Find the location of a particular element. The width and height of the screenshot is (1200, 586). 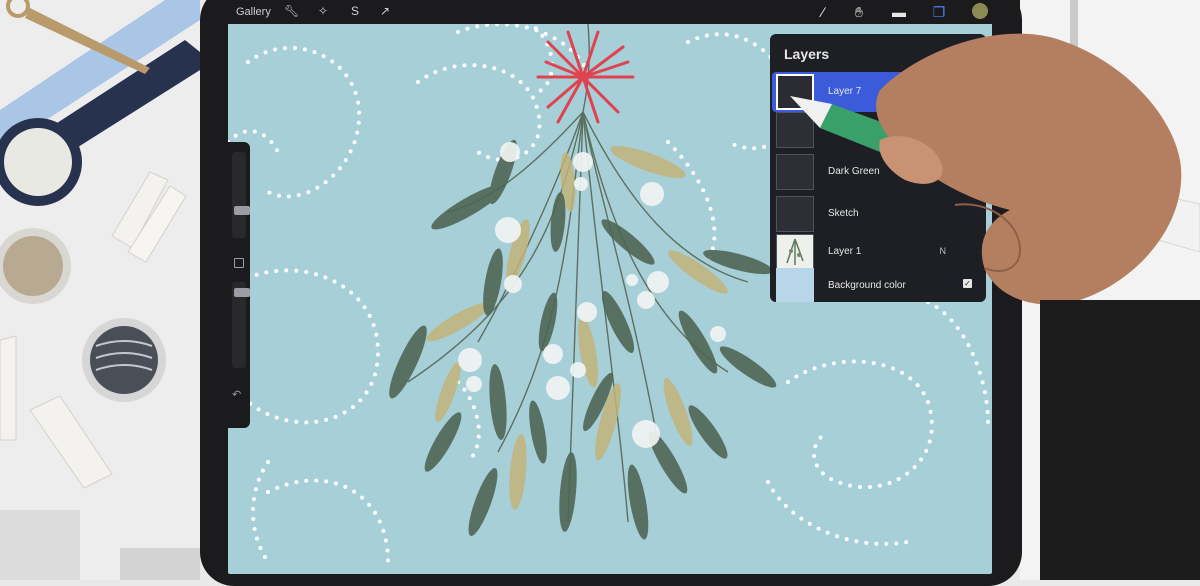

magic-wand-icon: ✧ is located at coordinates (323, 11).